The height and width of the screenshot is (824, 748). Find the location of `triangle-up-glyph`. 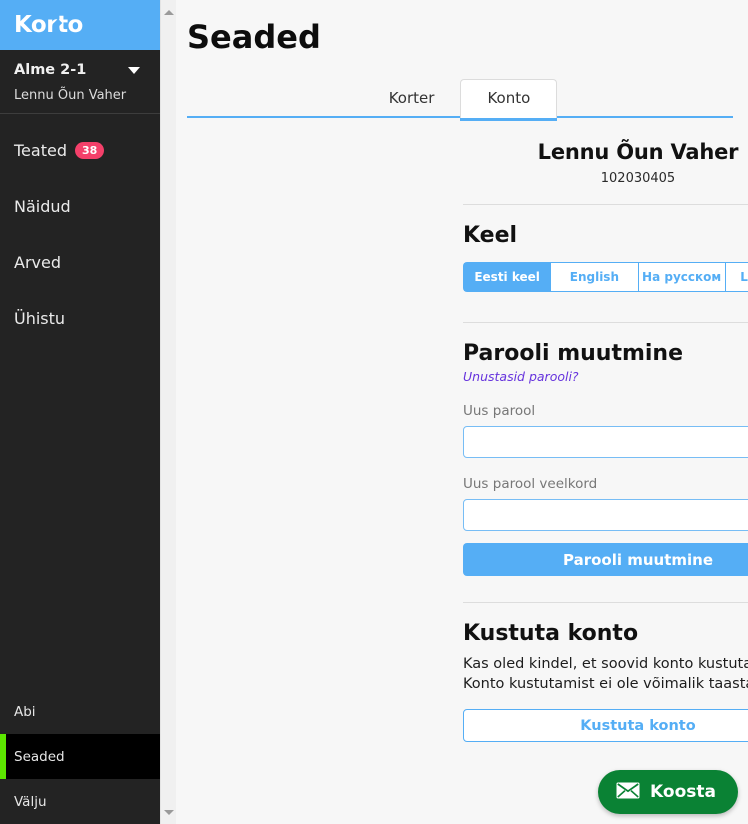

triangle-up-glyph is located at coordinates (169, 12).